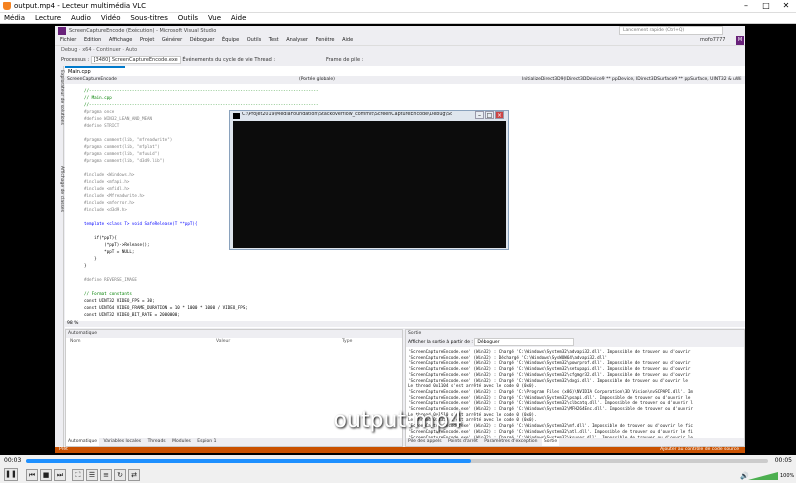 Image resolution: width=796 pixels, height=483 pixels. Describe the element at coordinates (214, 18) in the screenshot. I see `menu-view: Vue` at that location.